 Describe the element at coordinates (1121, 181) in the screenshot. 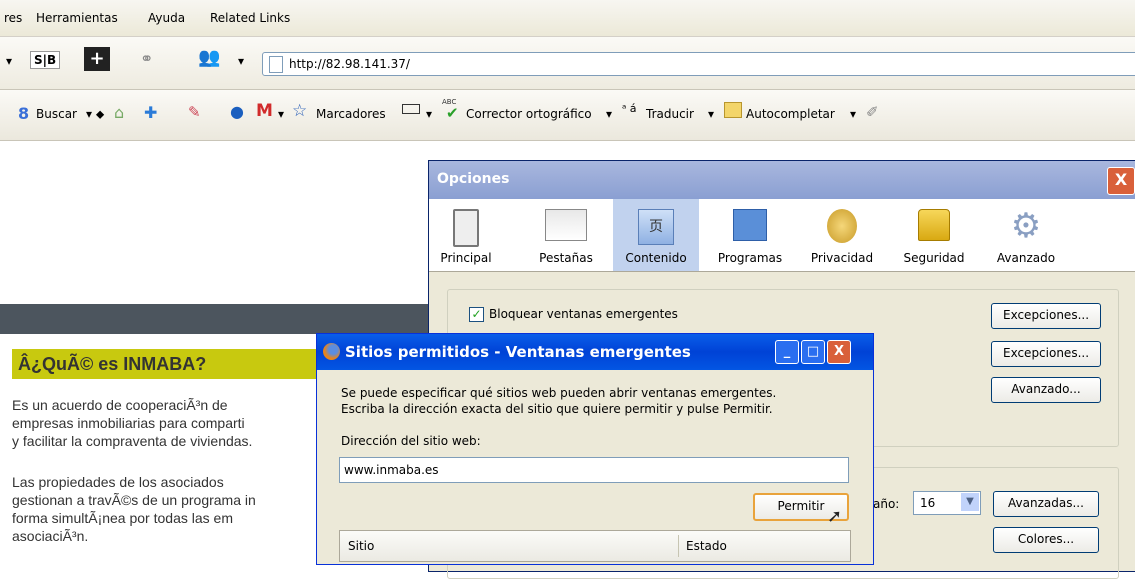

I see `opciones-close-button: X` at that location.